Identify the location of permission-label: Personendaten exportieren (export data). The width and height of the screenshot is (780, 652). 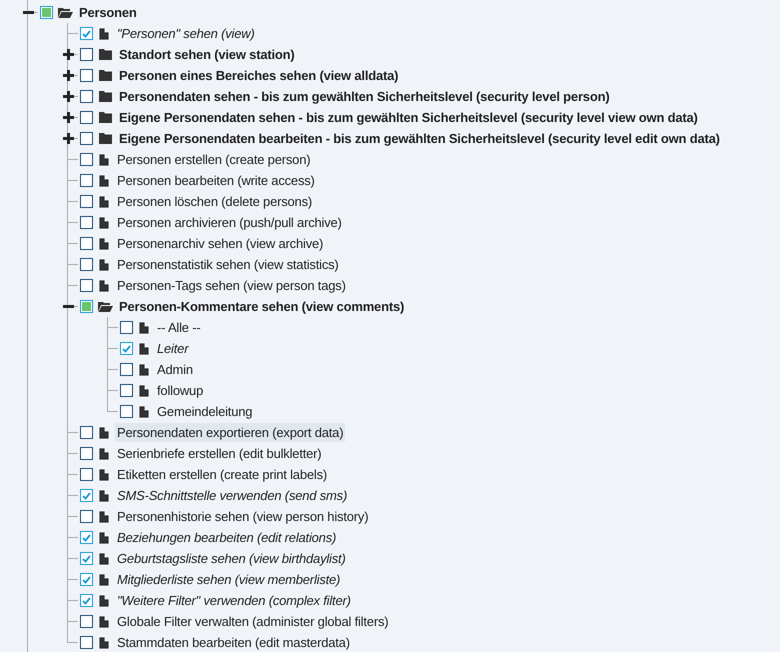
(230, 432).